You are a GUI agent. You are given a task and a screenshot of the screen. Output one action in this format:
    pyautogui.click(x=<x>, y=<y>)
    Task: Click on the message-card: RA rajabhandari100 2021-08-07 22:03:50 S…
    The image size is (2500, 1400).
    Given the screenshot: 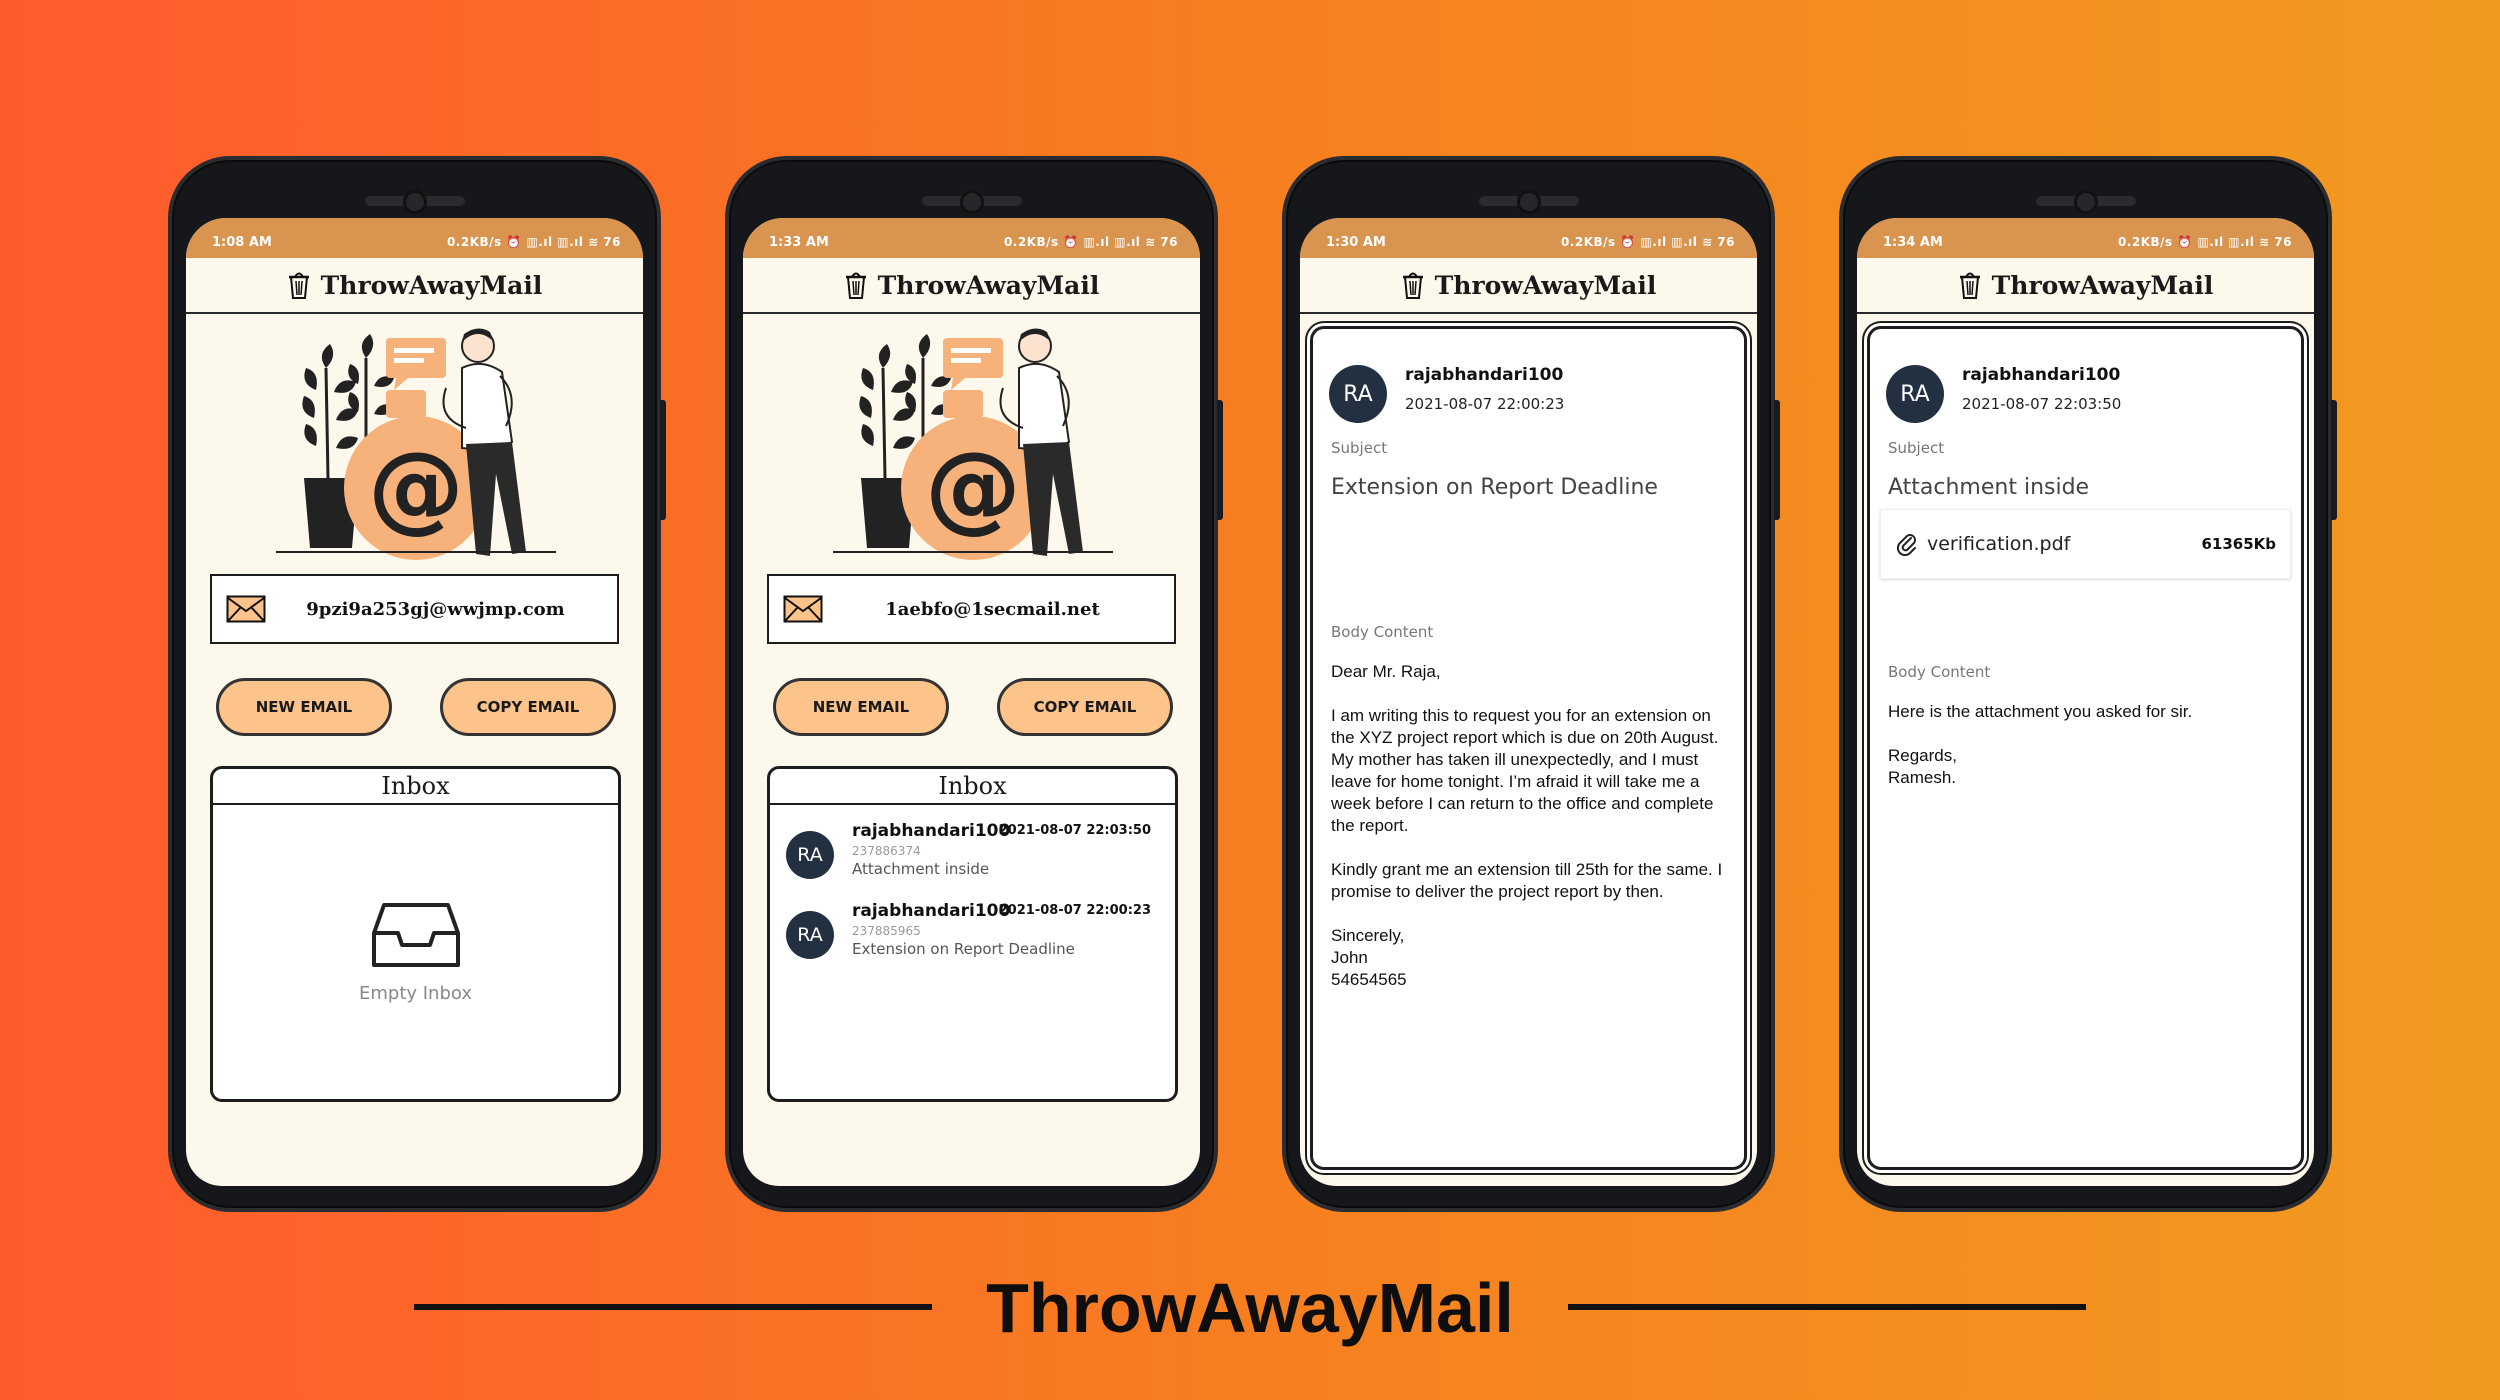 What is the action you would take?
    pyautogui.click(x=2085, y=748)
    